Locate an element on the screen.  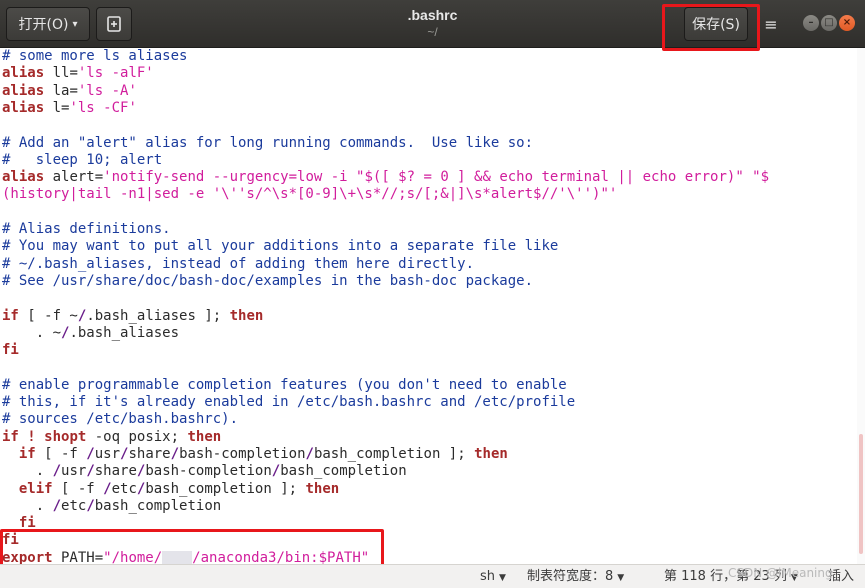
code-line: alias ll='ls -alF' is located at coordinates (78, 73).